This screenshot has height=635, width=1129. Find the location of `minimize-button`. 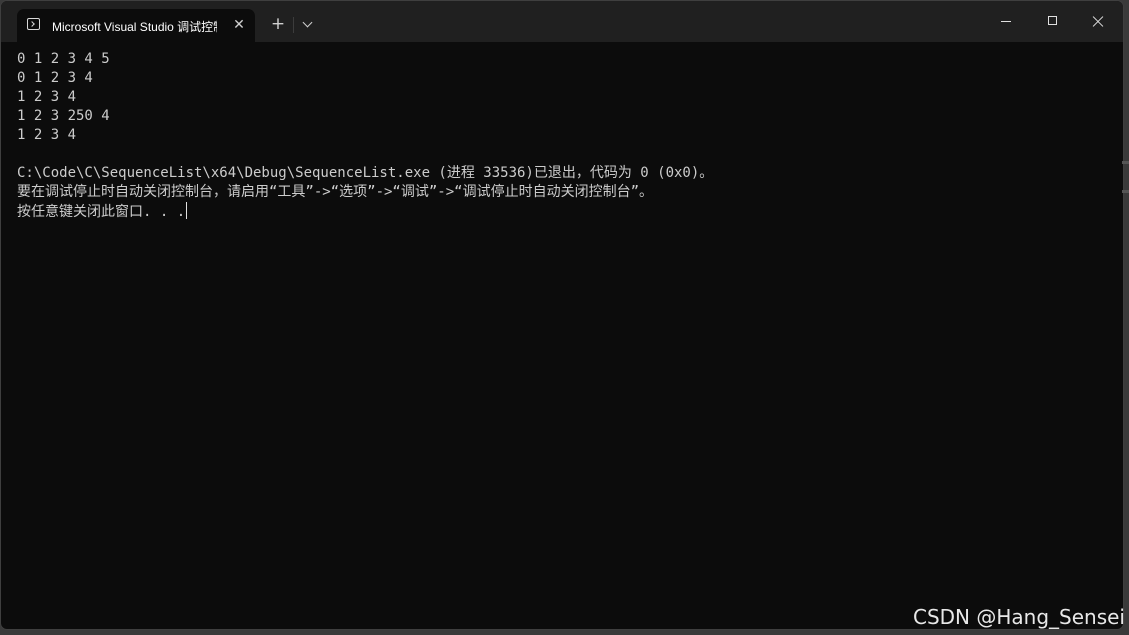

minimize-button is located at coordinates (1006, 21).